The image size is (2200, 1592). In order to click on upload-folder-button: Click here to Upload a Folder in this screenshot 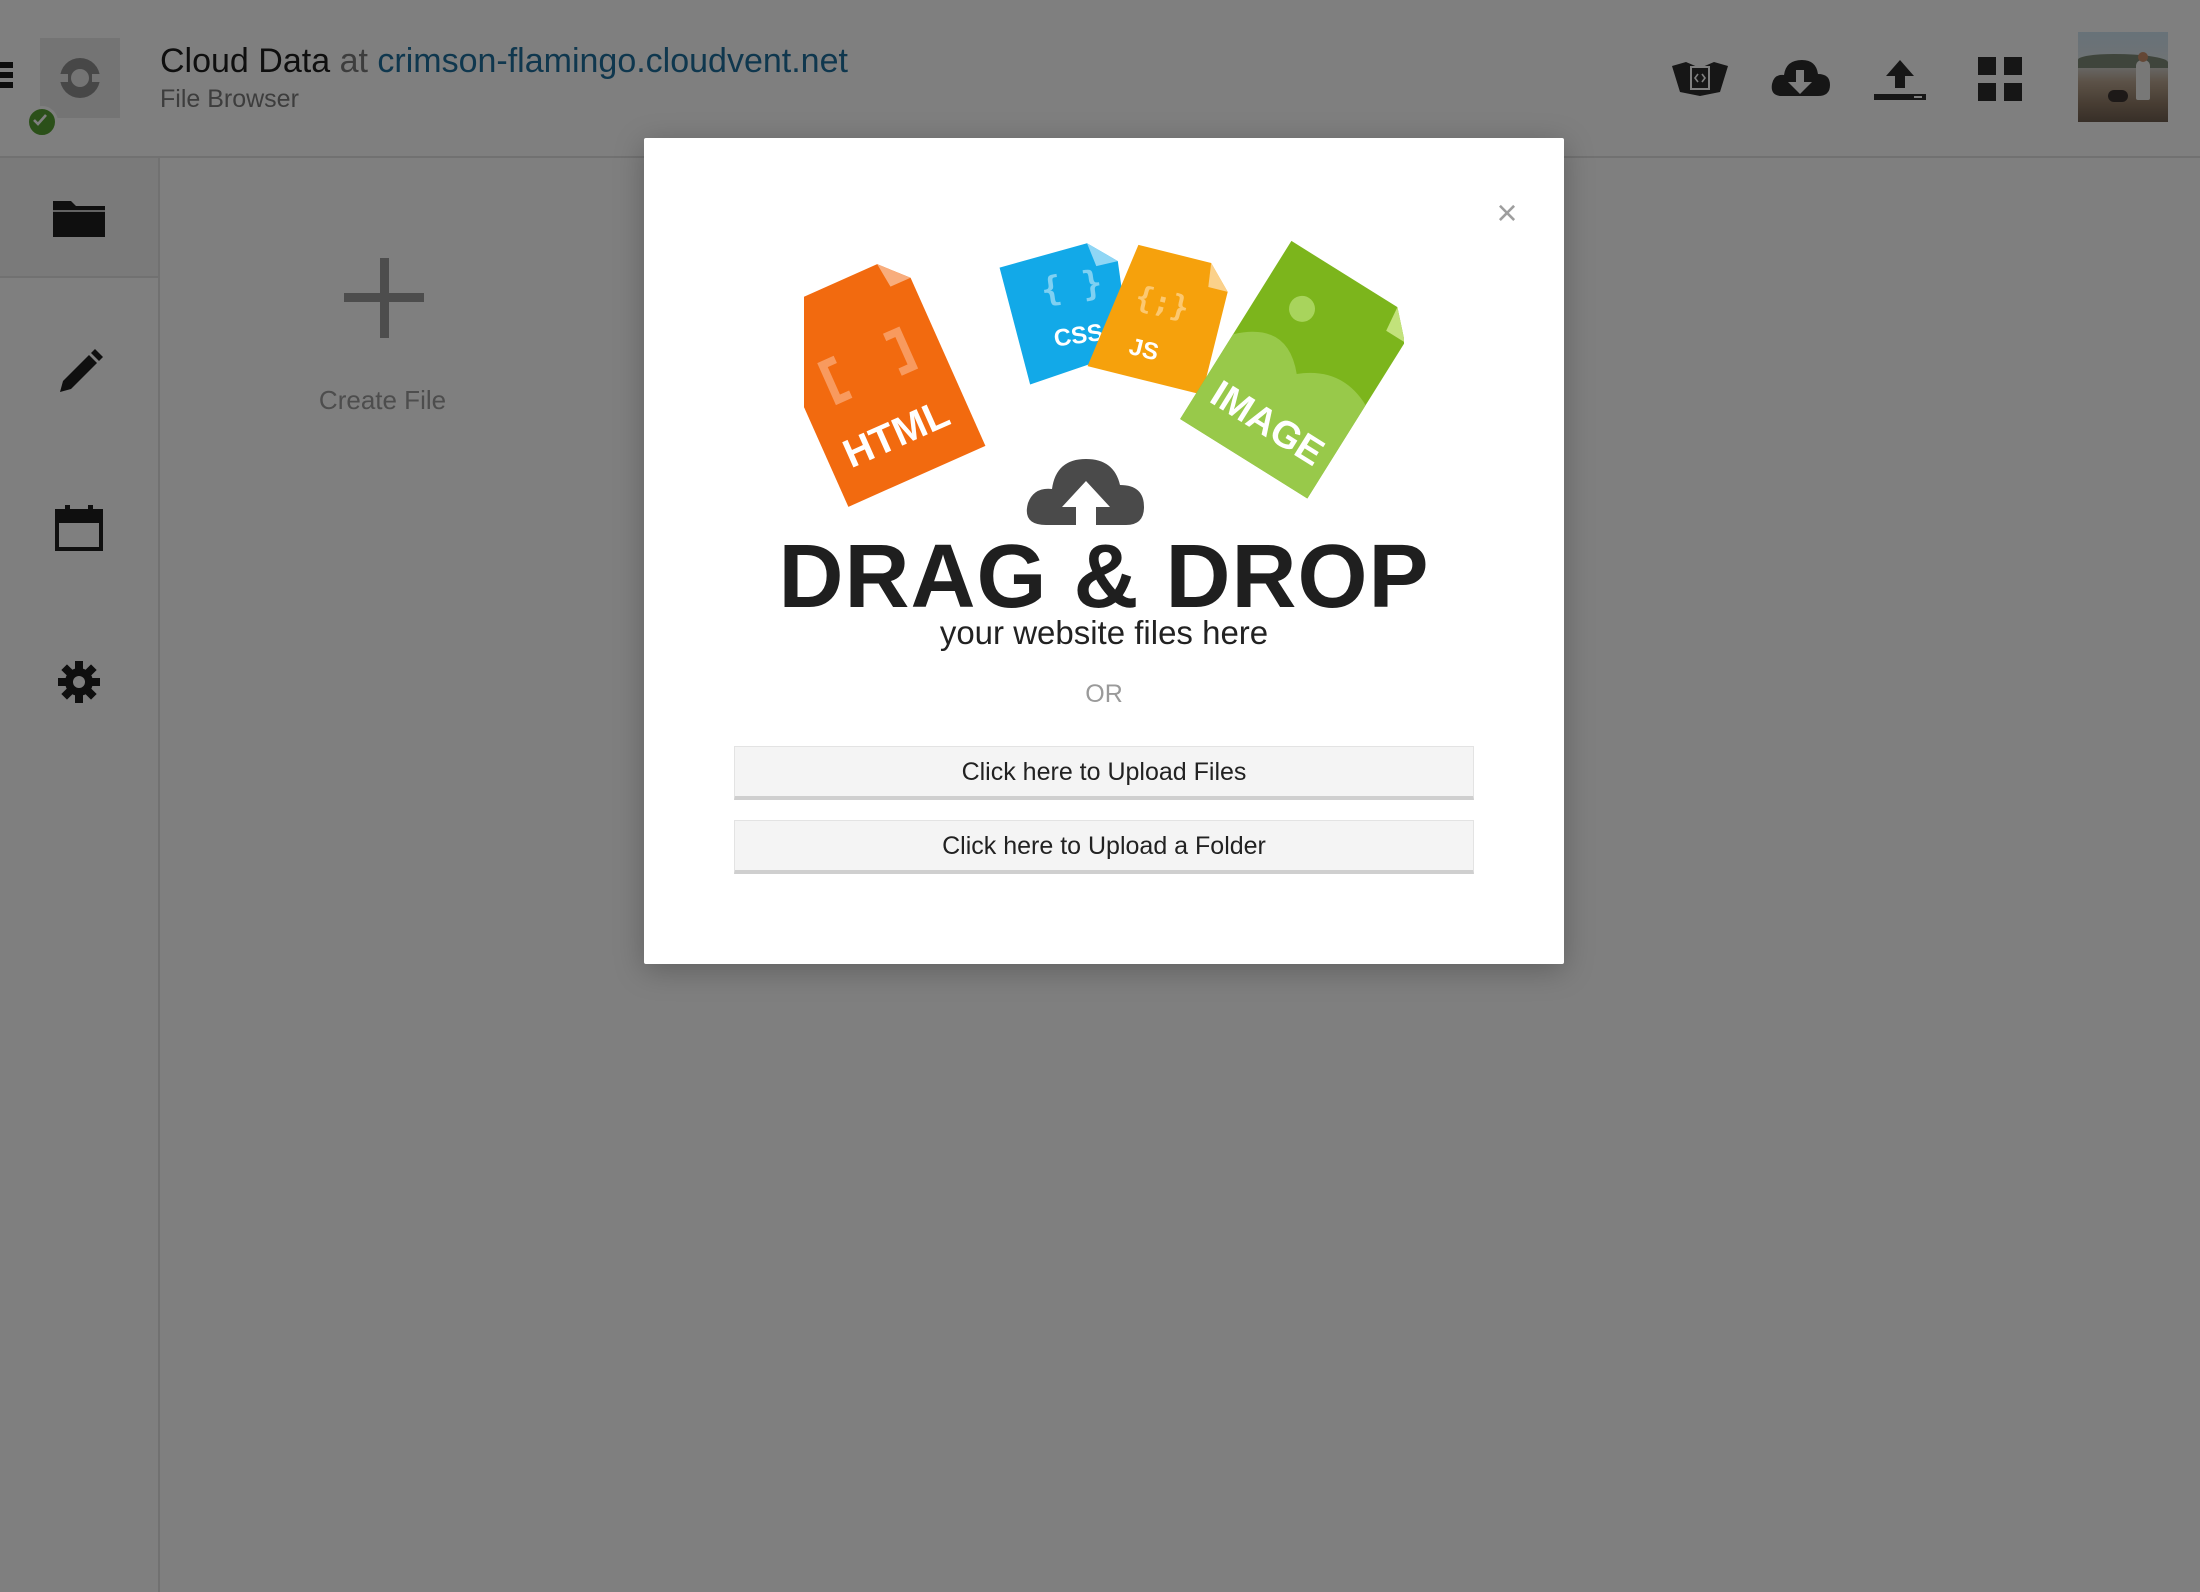, I will do `click(1104, 847)`.